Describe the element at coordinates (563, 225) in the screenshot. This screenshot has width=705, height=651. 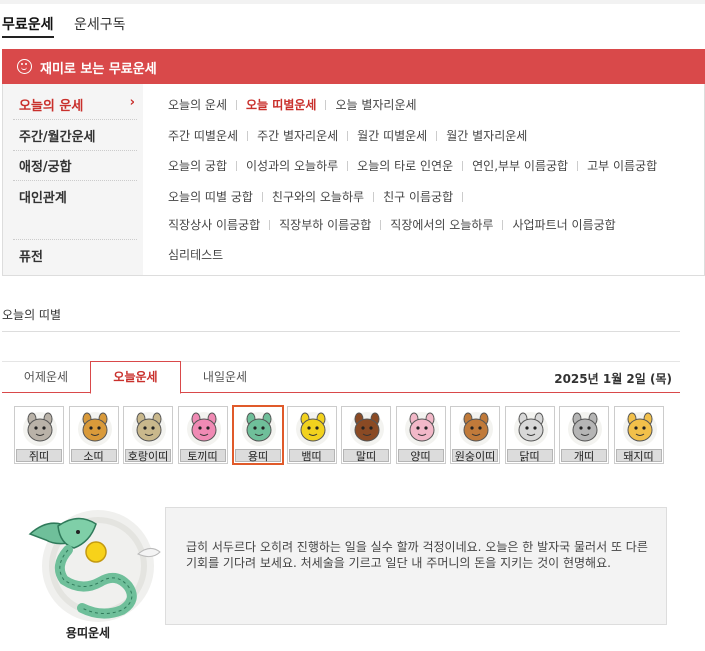
I see `link-partner-name-match: 사업파트너 이름궁합` at that location.